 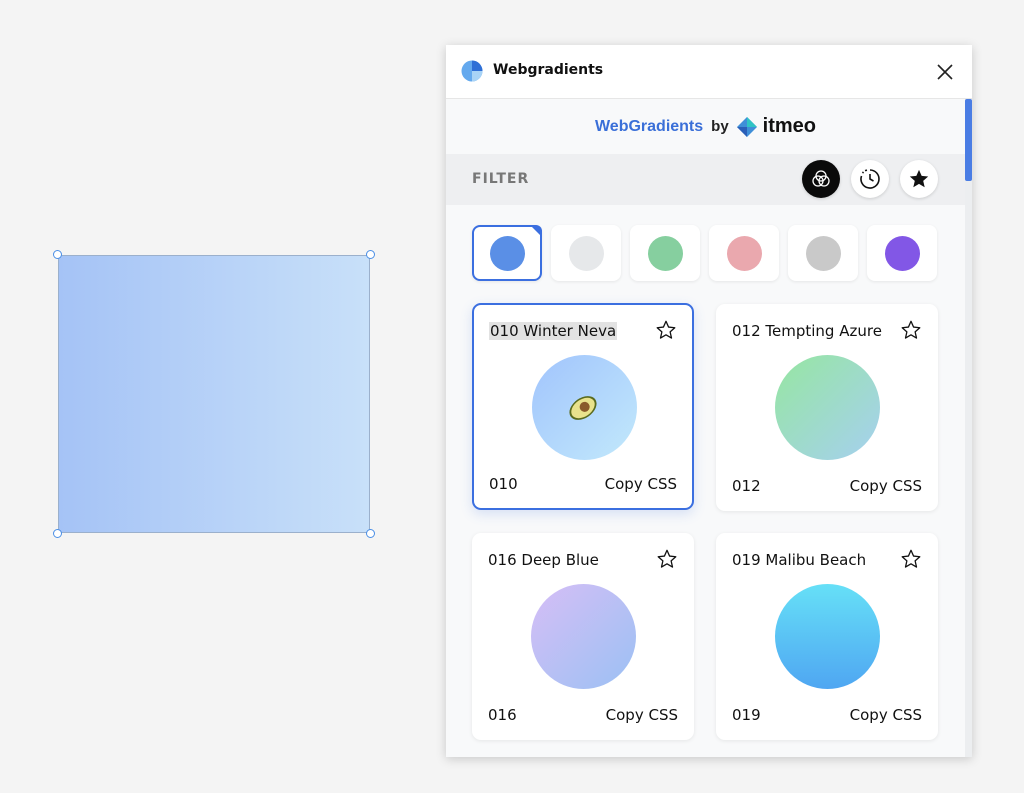 What do you see at coordinates (503, 484) in the screenshot?
I see `gradient-id: 010` at bounding box center [503, 484].